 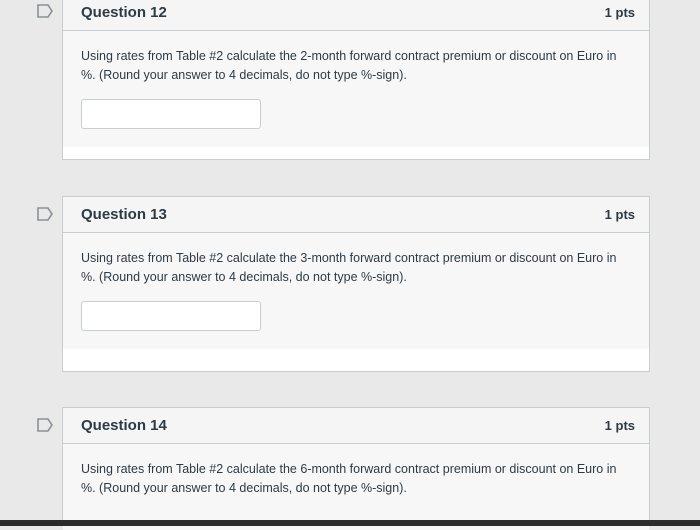 I want to click on question-header: Question 13 1 pts, so click(x=356, y=215).